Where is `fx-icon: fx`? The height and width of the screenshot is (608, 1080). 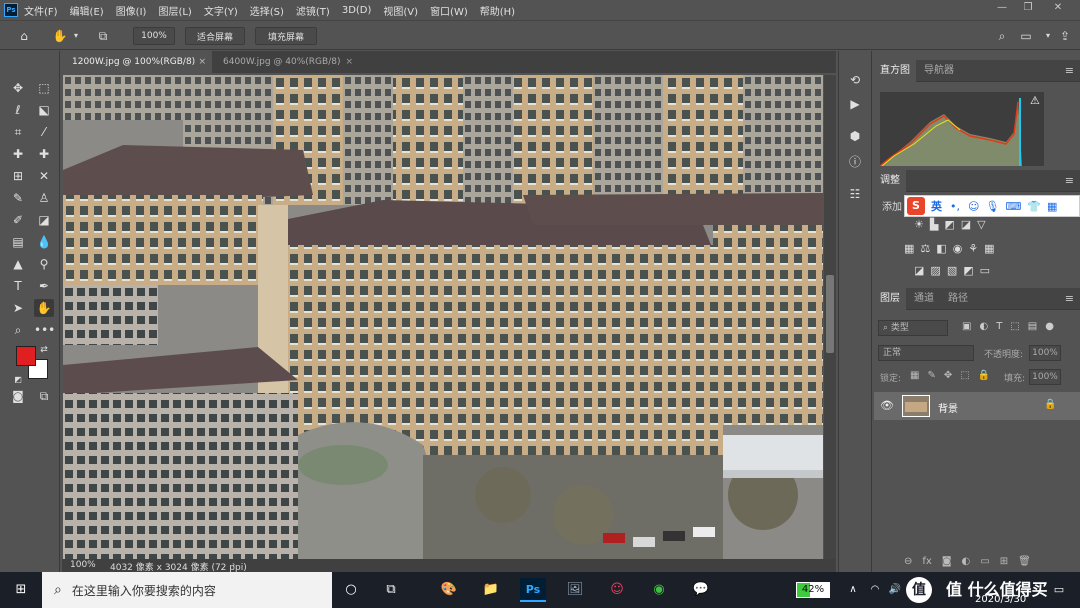
fx-icon: fx is located at coordinates (926, 563).